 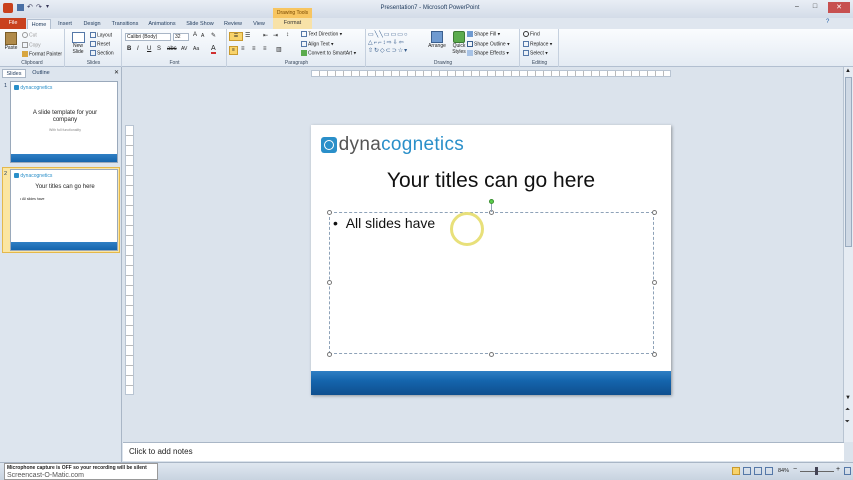 What do you see at coordinates (259, 24) in the screenshot?
I see `tab-view: View` at bounding box center [259, 24].